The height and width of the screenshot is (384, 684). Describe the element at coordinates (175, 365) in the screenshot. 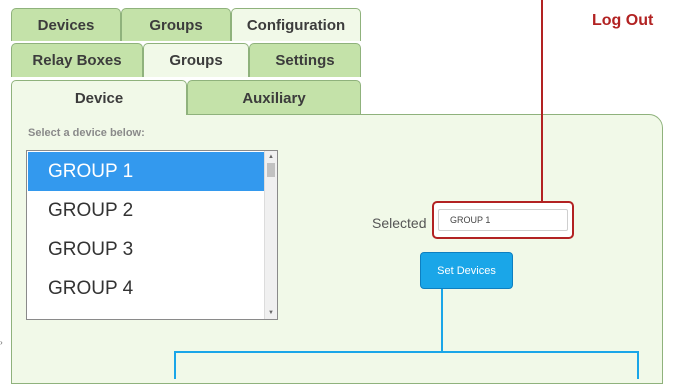

I see `annotation-callout-left` at that location.